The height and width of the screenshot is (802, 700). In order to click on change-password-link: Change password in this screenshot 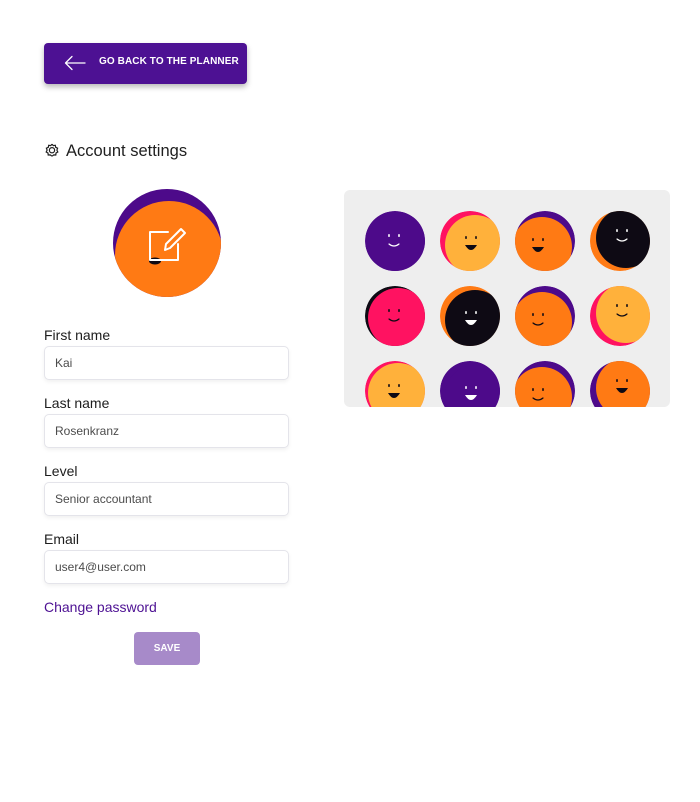, I will do `click(100, 607)`.